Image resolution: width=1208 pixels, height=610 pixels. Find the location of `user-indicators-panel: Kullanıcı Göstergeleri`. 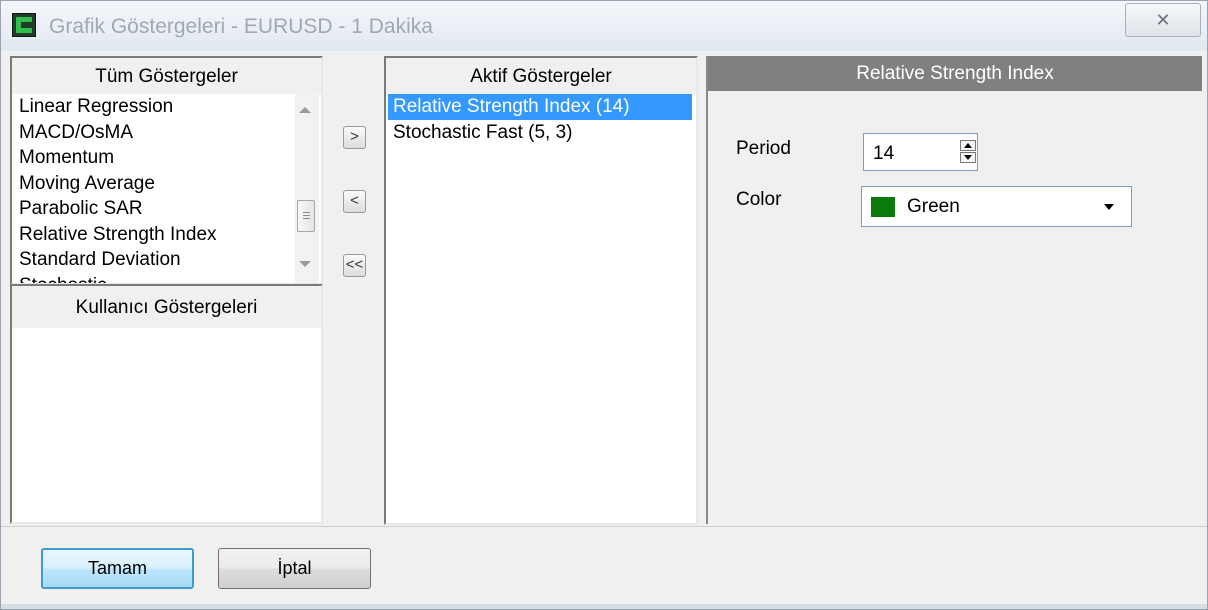

user-indicators-panel: Kullanıcı Göstergeleri is located at coordinates (166, 404).